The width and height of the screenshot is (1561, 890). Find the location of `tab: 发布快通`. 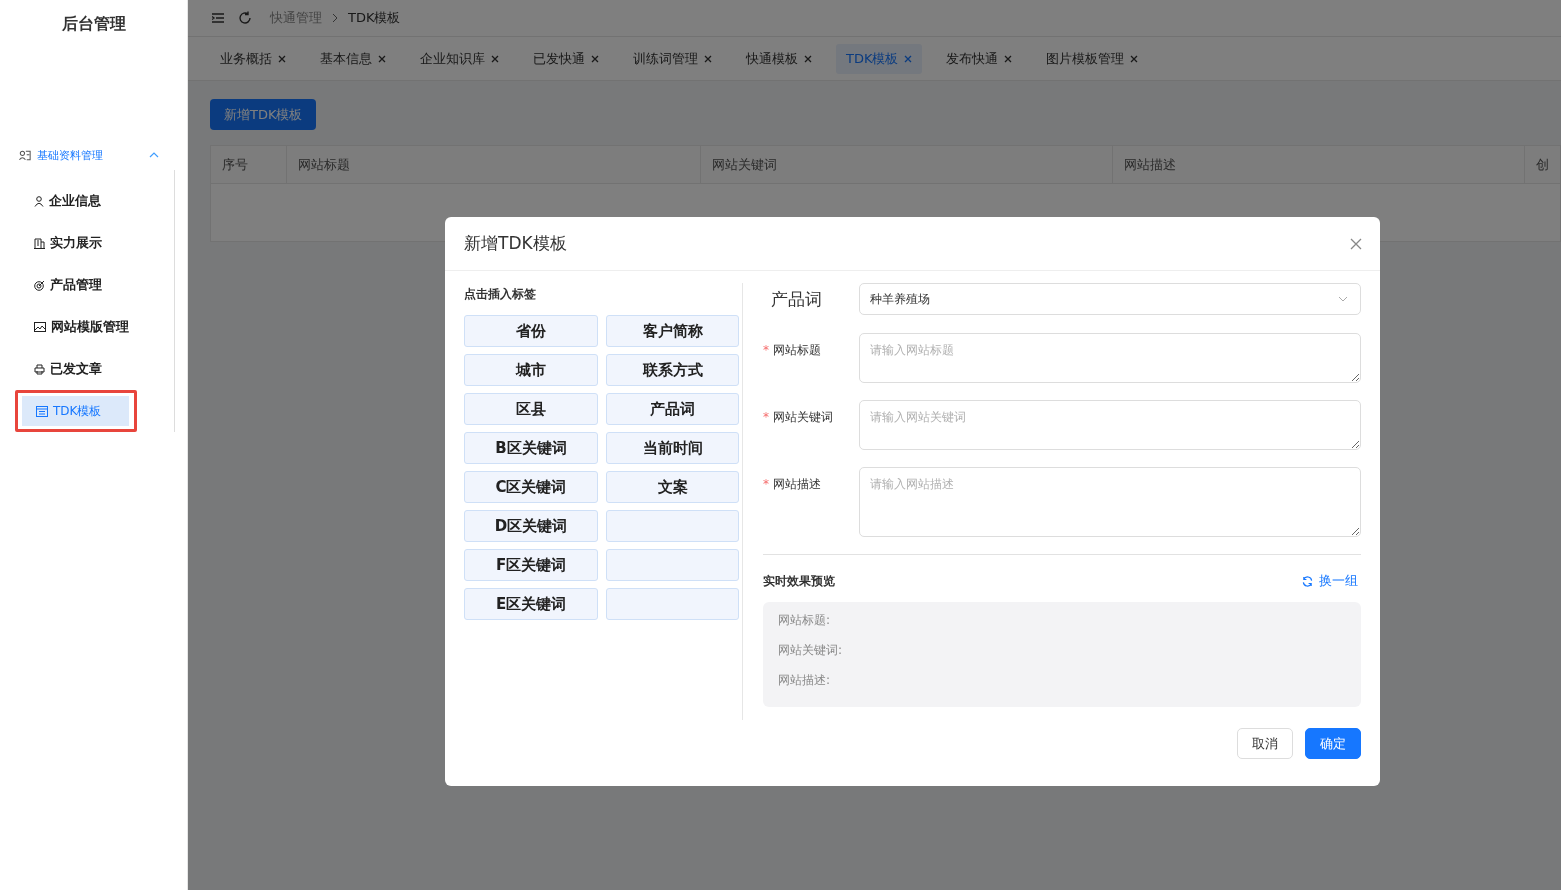

tab: 发布快通 is located at coordinates (979, 58).